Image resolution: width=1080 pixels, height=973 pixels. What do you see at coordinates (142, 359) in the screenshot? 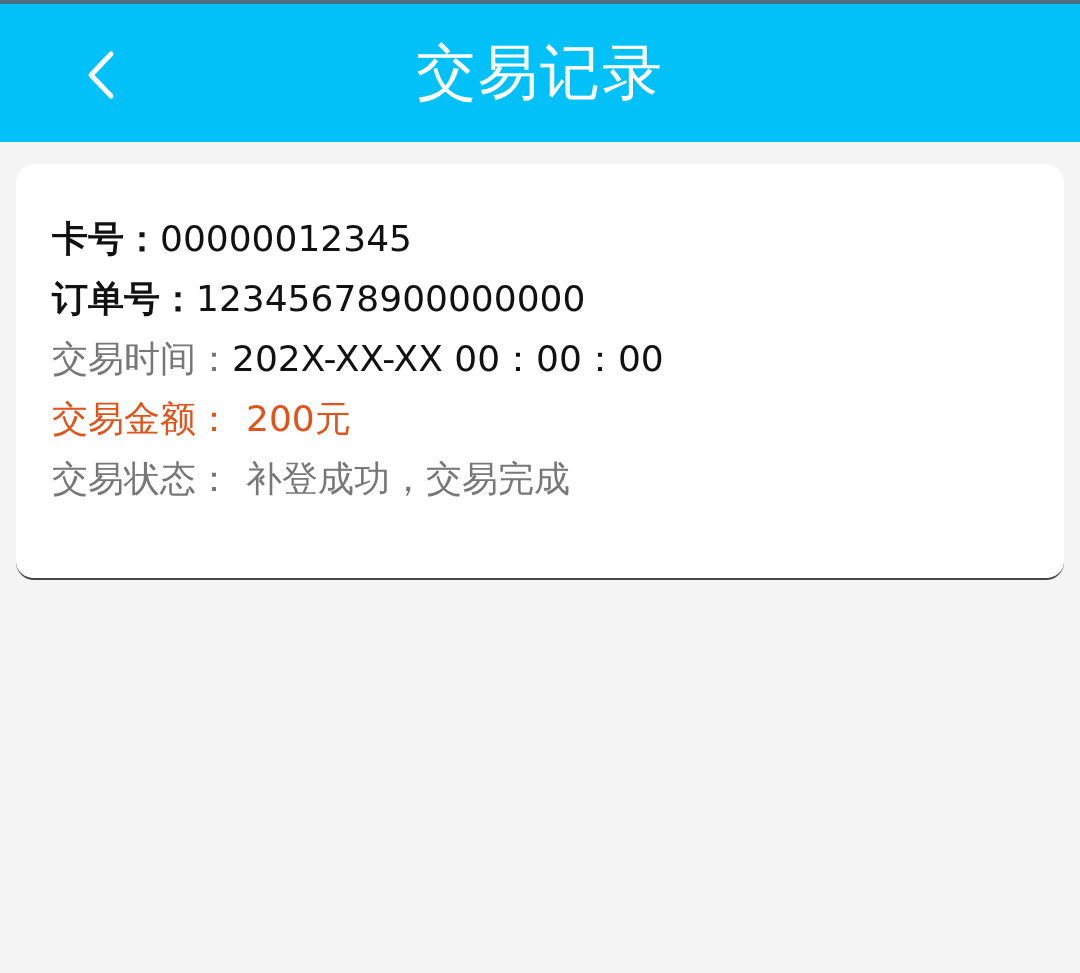
I see `field-label: 交易时间：` at bounding box center [142, 359].